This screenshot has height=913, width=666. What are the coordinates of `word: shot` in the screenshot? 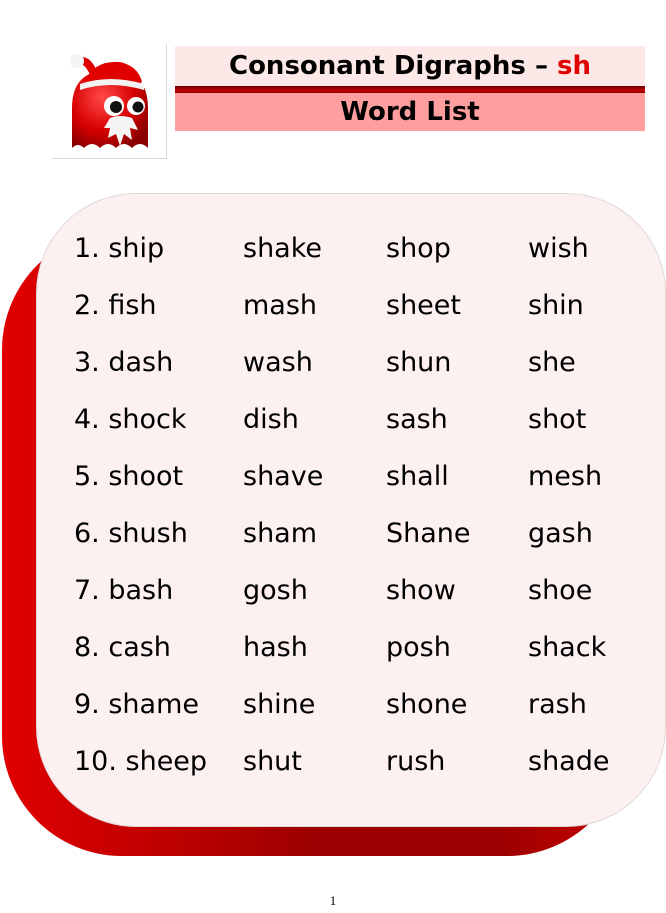 It's located at (557, 419).